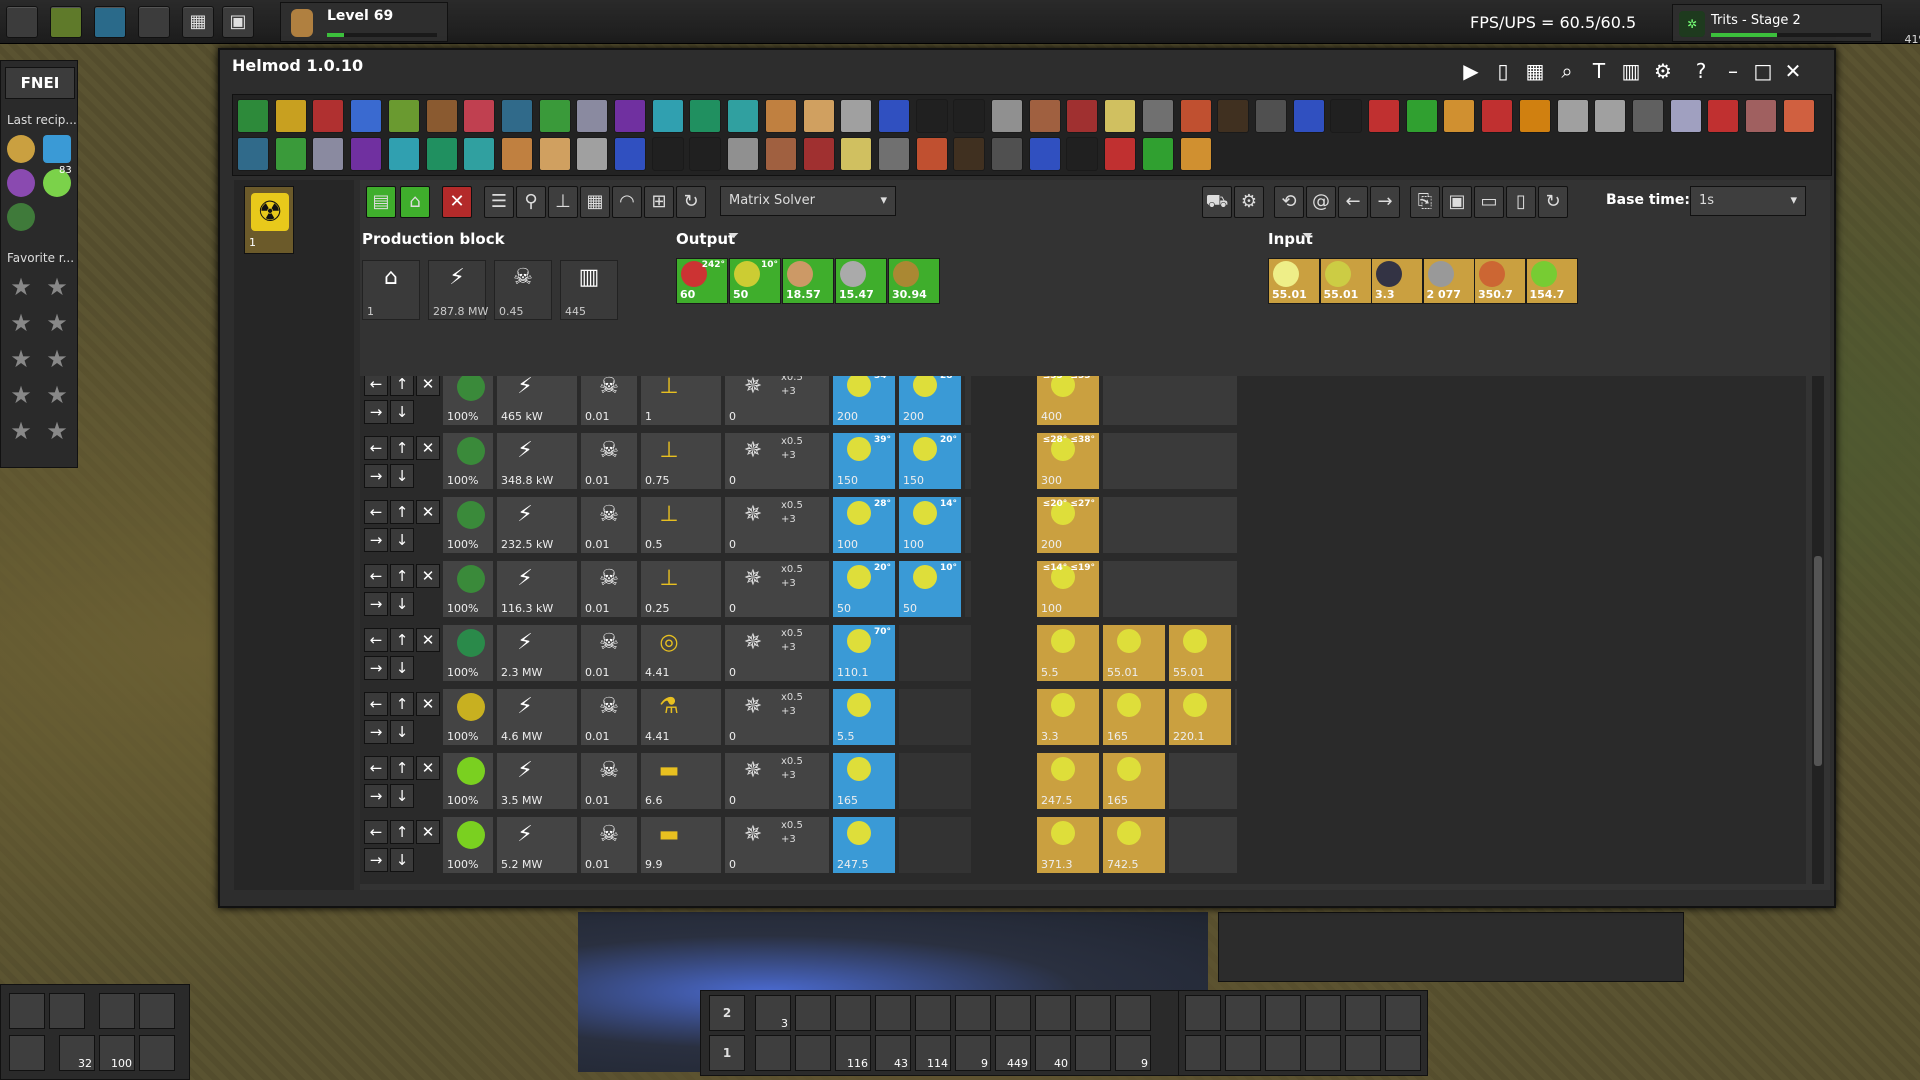 This screenshot has width=1920, height=1080. What do you see at coordinates (1345, 281) in the screenshot?
I see `input-ingredient: 55.01` at bounding box center [1345, 281].